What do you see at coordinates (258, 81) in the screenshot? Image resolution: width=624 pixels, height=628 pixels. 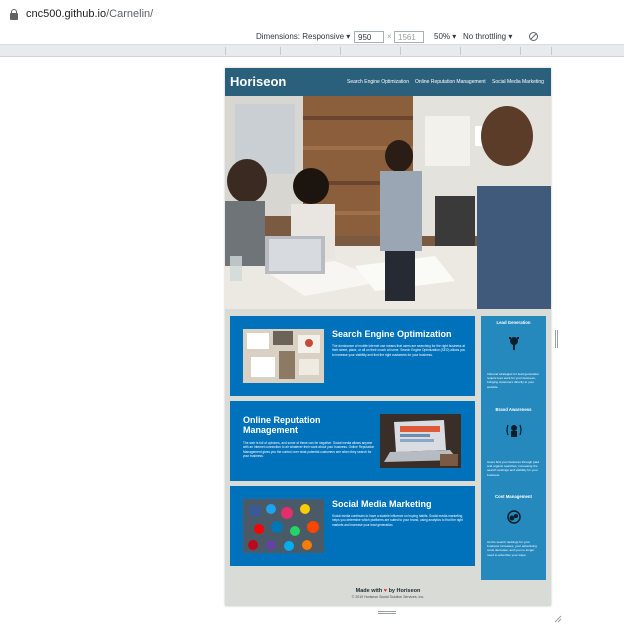 I see `site-logo: Horiseon` at bounding box center [258, 81].